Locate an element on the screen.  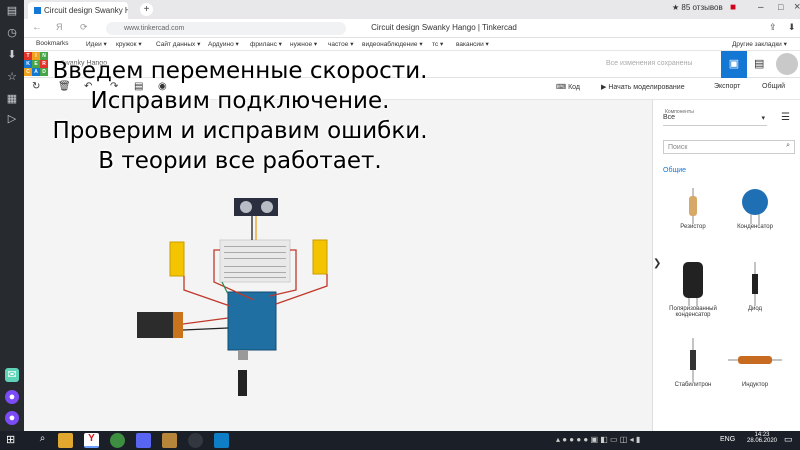
inductor-icon is located at coordinates (755, 360).